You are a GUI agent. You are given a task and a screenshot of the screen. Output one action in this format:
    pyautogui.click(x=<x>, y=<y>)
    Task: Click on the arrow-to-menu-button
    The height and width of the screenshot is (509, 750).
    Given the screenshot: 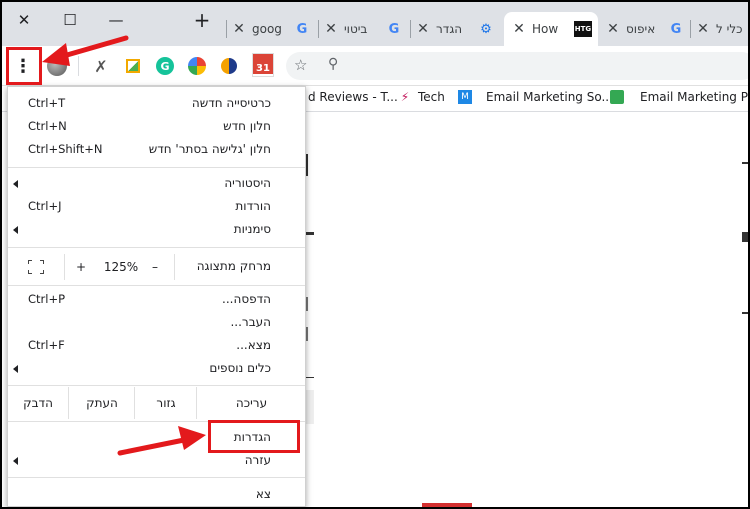 What is the action you would take?
    pyautogui.click(x=85, y=50)
    